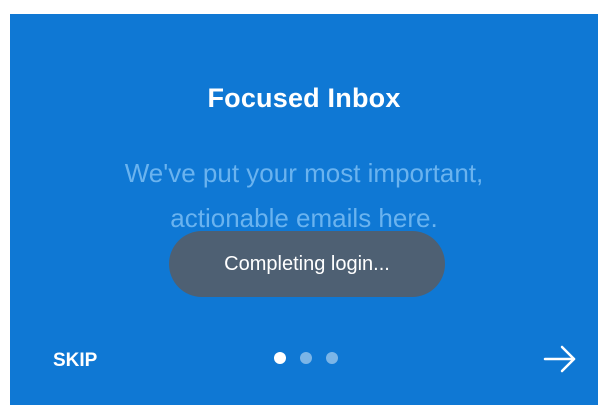  I want to click on next-button, so click(560, 359).